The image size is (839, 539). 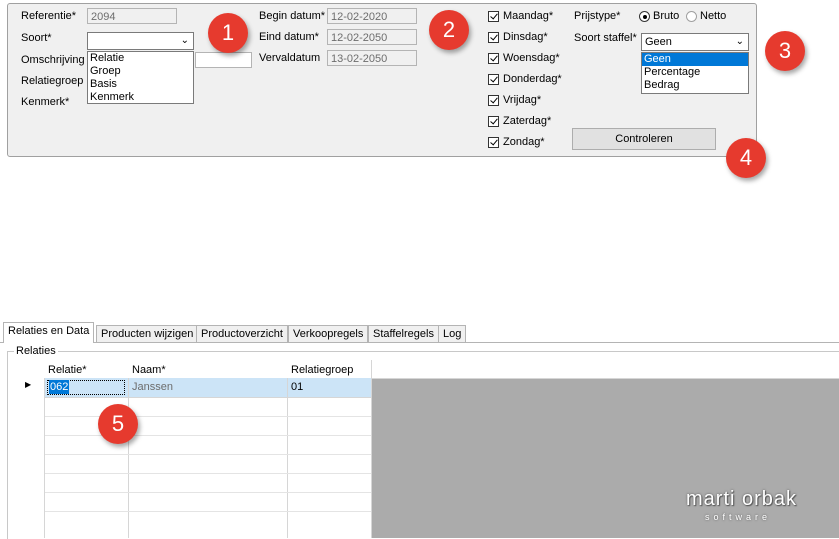 I want to click on controleren-button: Controleren, so click(x=644, y=139).